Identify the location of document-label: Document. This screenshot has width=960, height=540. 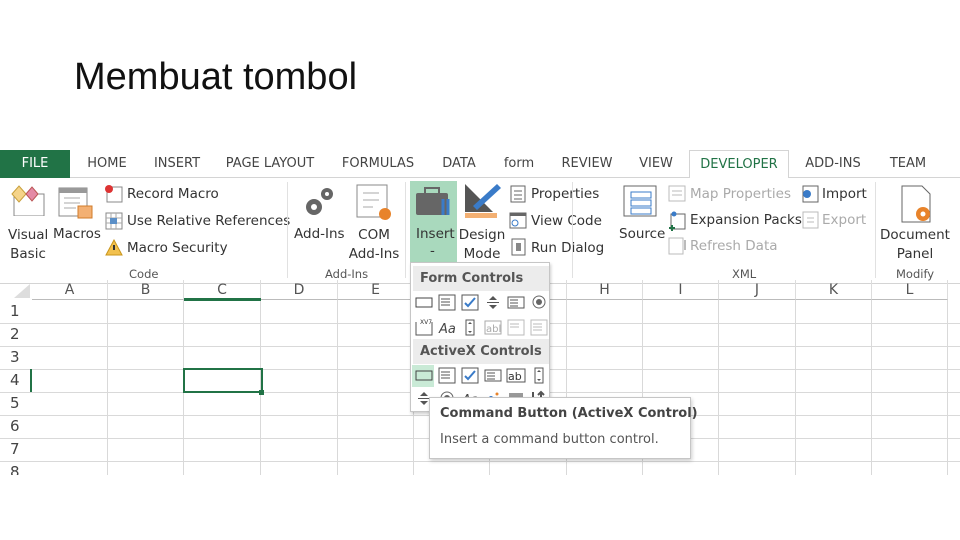
(915, 235).